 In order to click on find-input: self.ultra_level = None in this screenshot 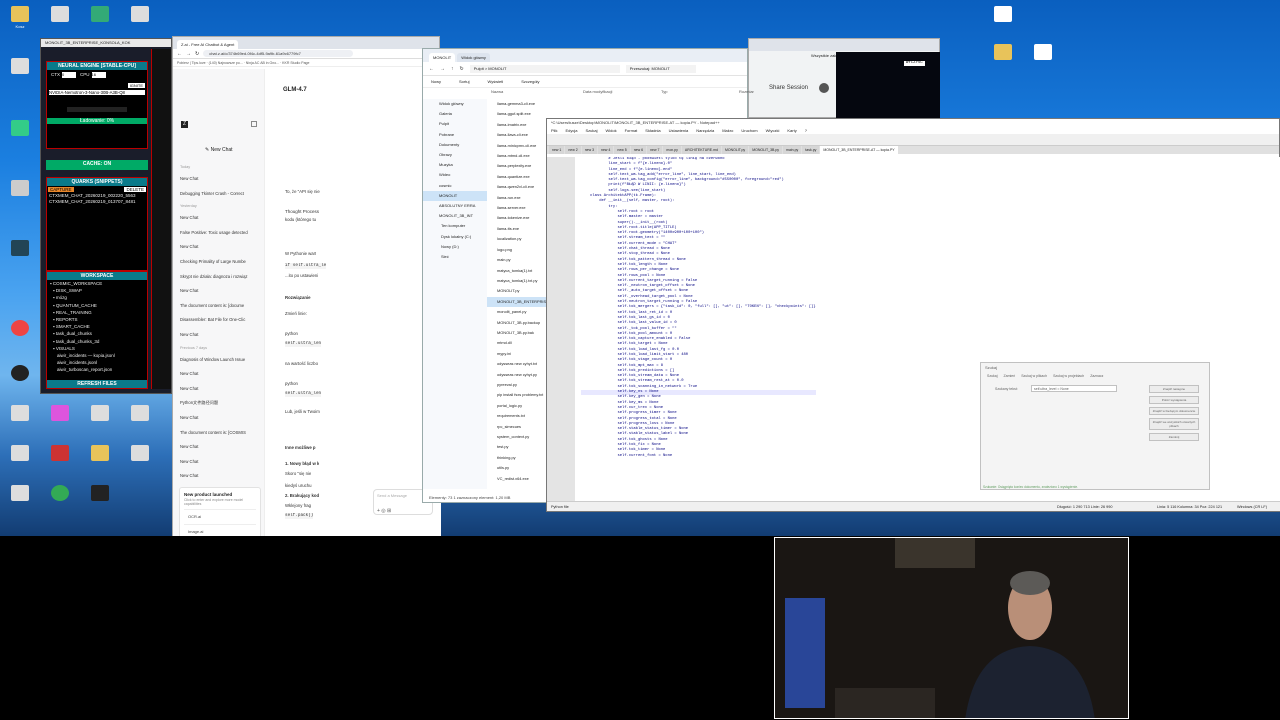, I will do `click(1074, 388)`.